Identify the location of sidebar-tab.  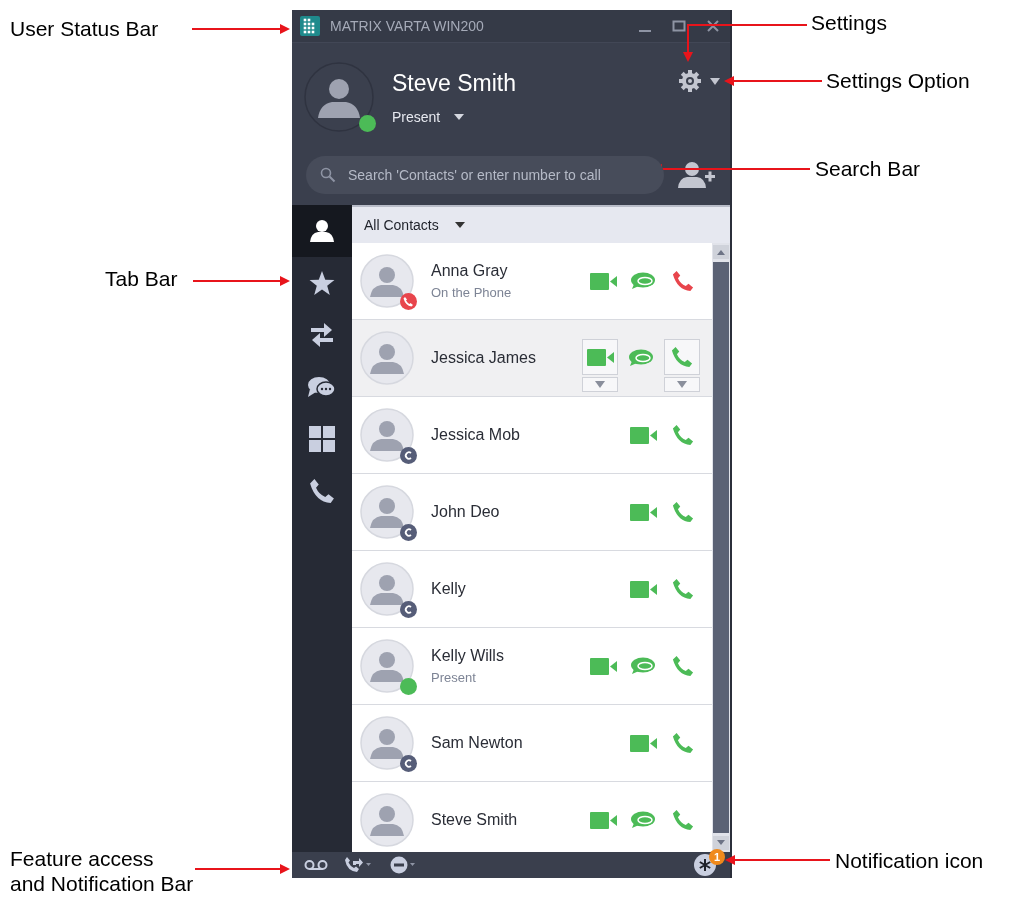
(322, 231).